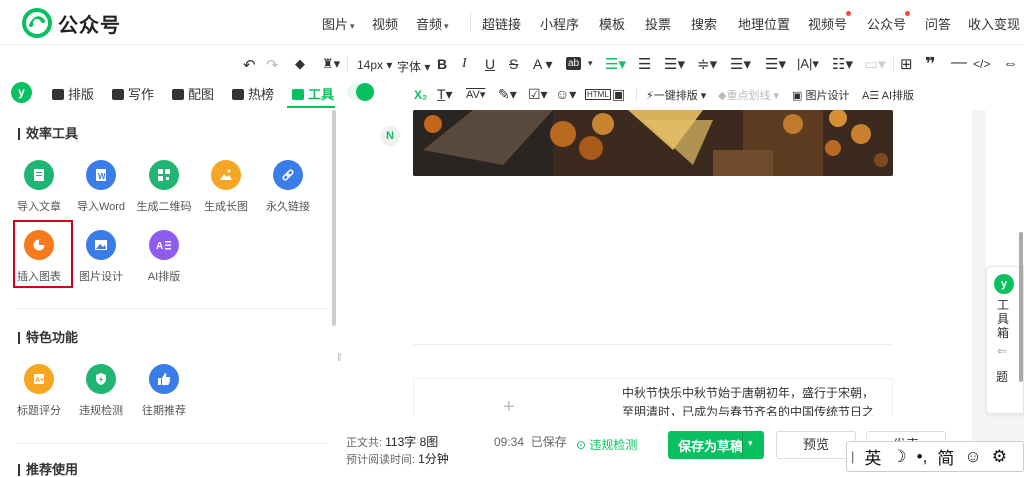 The image size is (1024, 477). What do you see at coordinates (764, 23) in the screenshot?
I see `menu-location: 地理位置` at bounding box center [764, 23].